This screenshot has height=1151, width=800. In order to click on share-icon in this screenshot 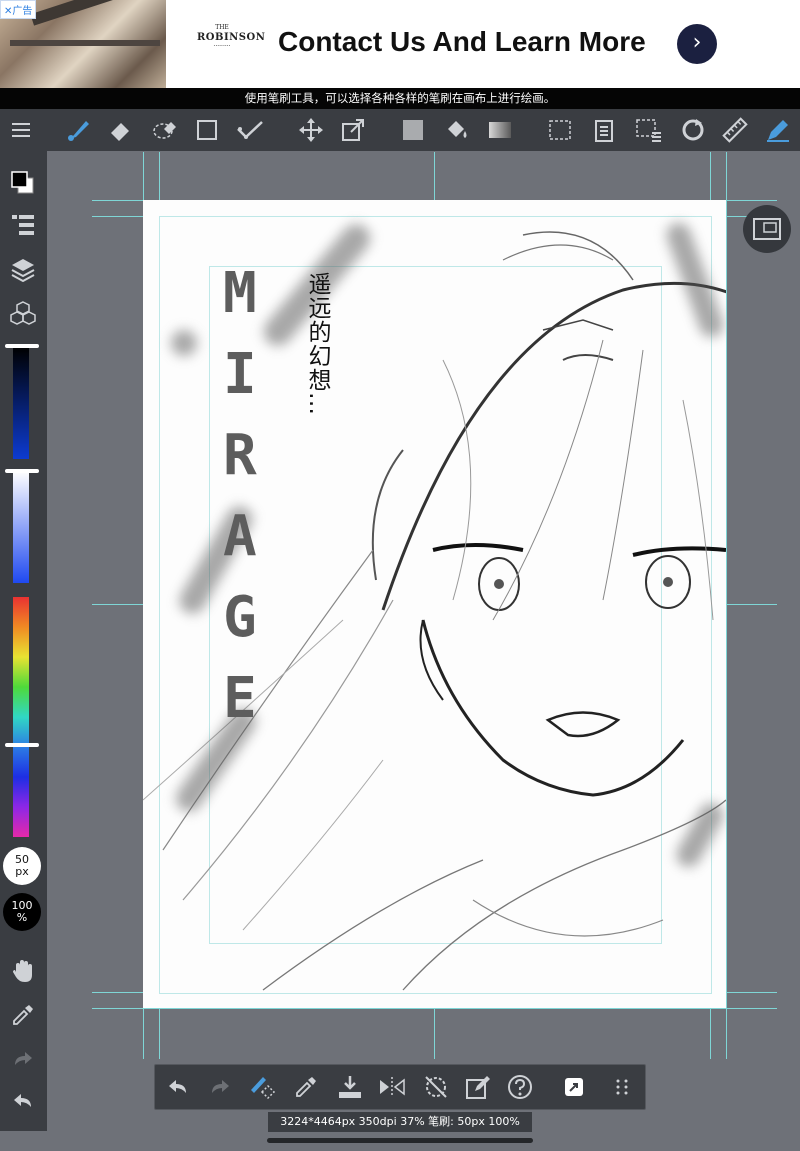, I will do `click(574, 1087)`.